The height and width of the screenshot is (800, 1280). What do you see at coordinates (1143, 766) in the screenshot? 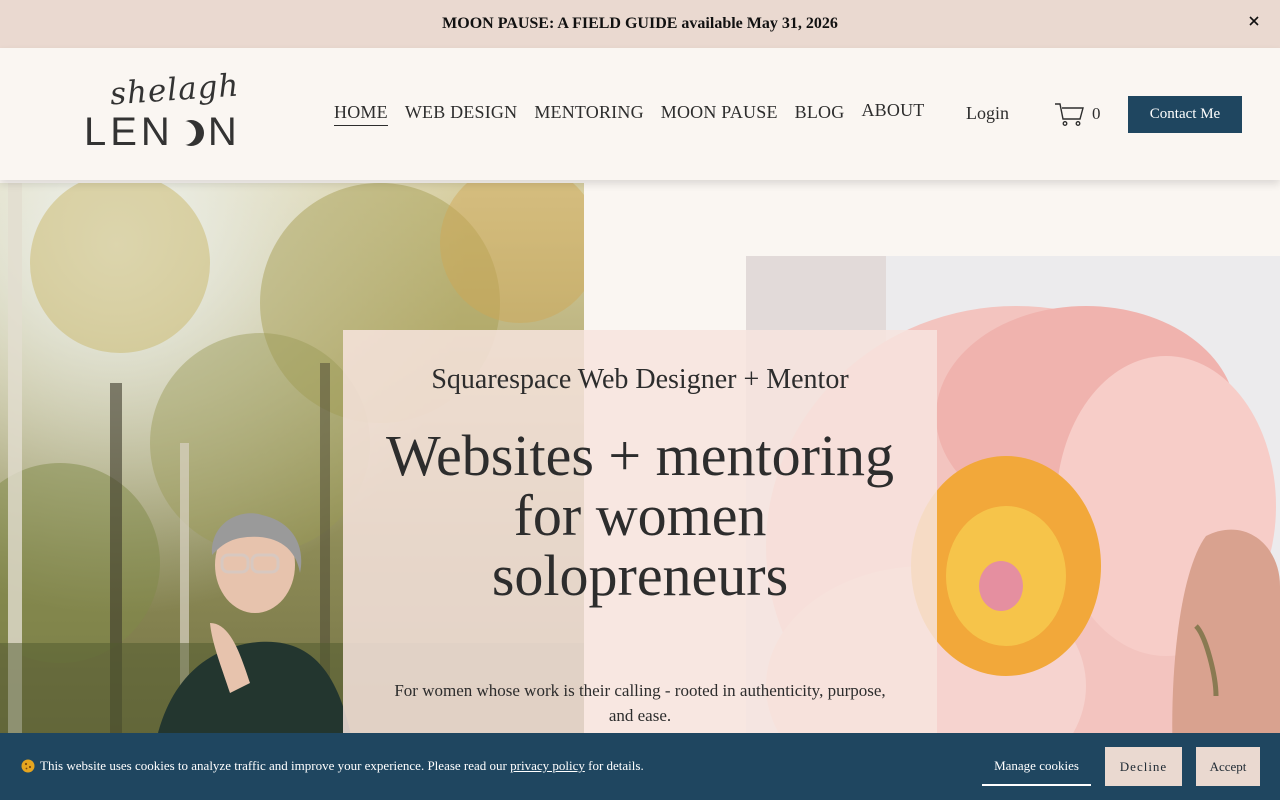
I see `decline-button: Decline` at bounding box center [1143, 766].